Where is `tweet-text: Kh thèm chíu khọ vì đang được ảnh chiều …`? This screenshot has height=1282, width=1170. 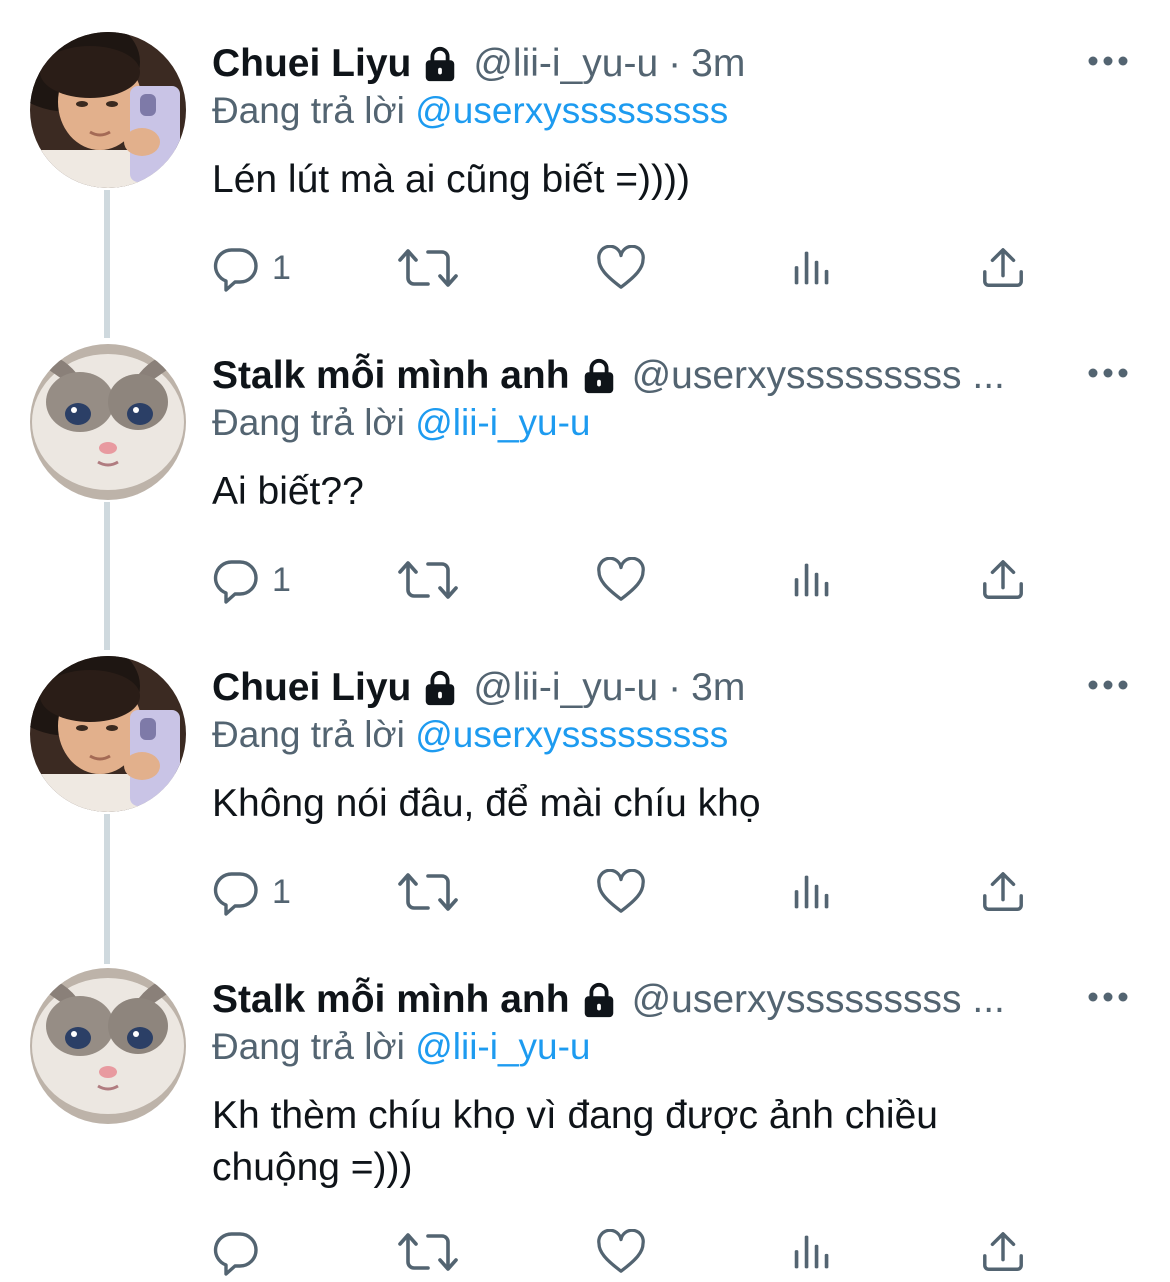
tweet-text: Kh thèm chíu khọ vì đang được ảnh chiều … is located at coordinates (575, 1141).